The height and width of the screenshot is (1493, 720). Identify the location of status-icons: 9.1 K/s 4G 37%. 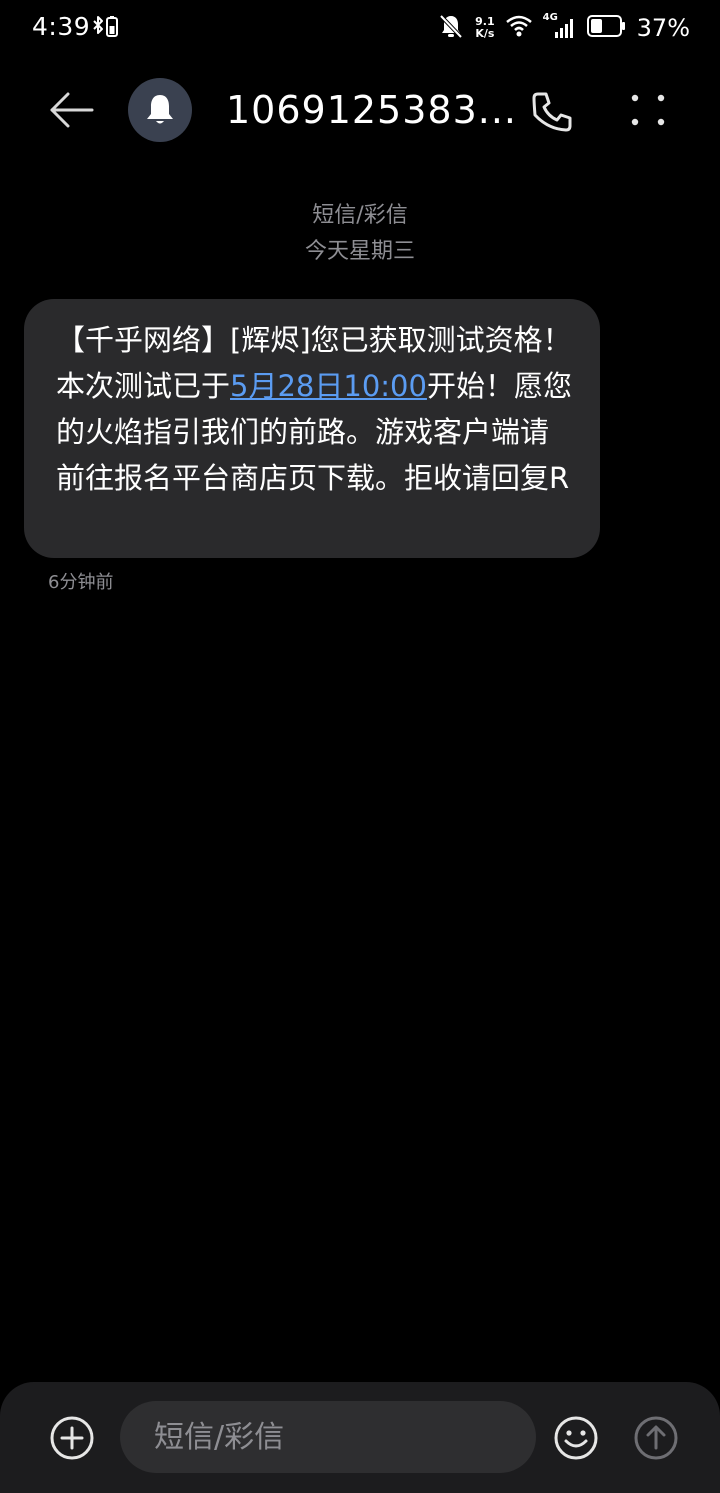
(563, 28).